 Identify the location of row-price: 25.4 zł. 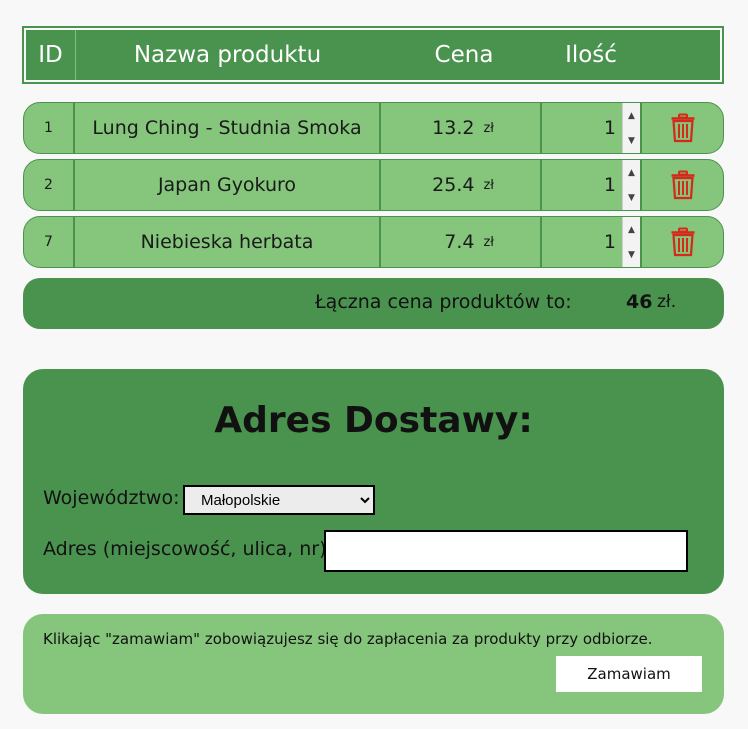
(461, 185).